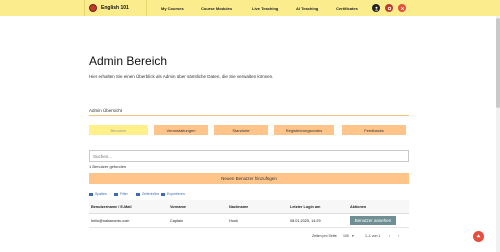 Image resolution: width=500 pixels, height=252 pixels. I want to click on page-scrollbar-thumb, so click(498, 63).